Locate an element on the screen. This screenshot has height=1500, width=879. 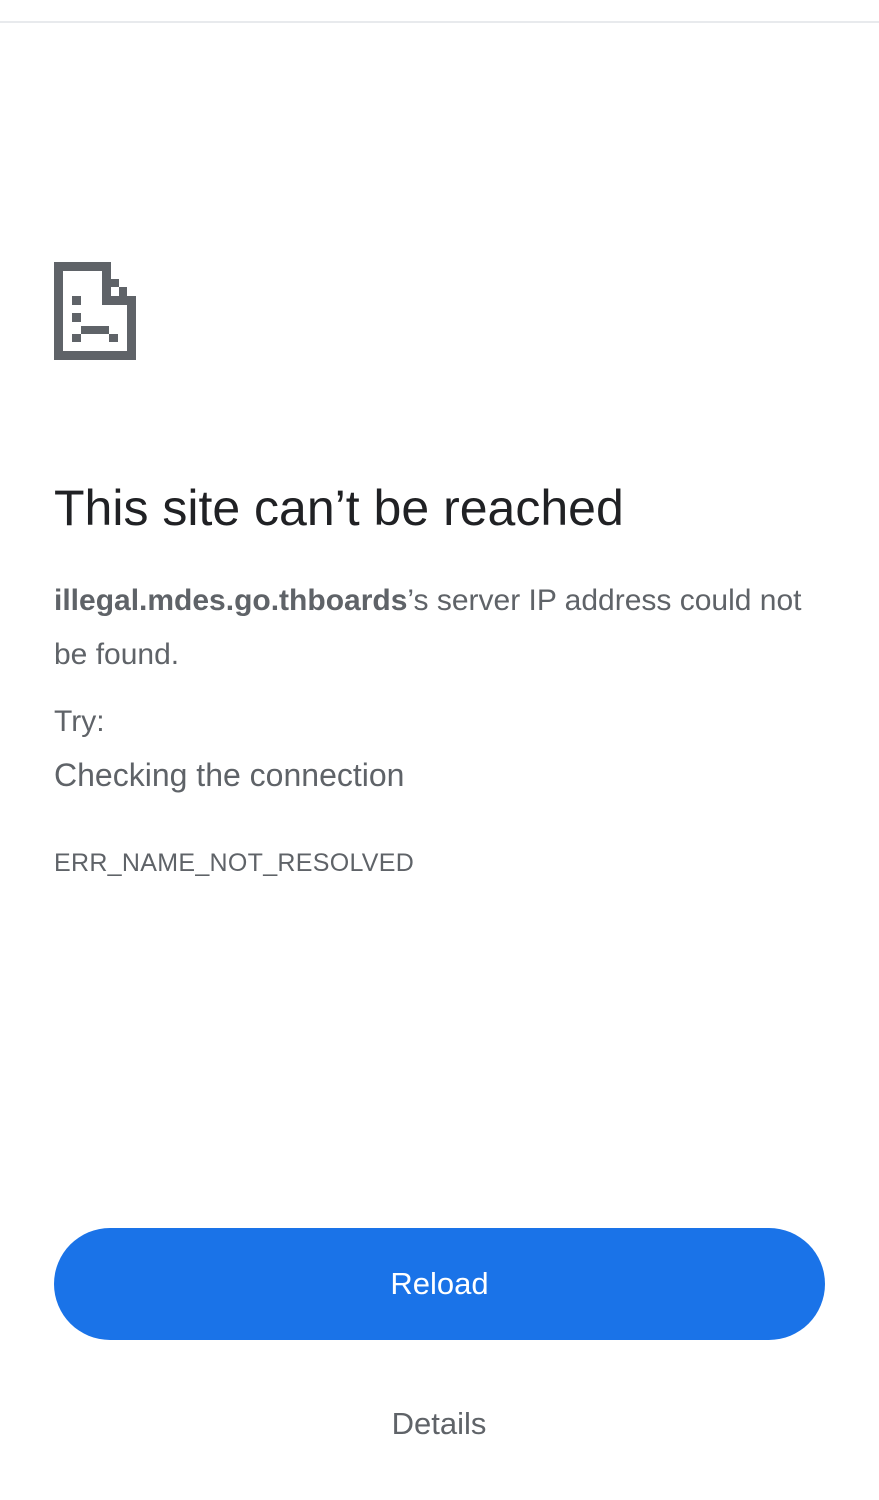
reload-button: Reload is located at coordinates (439, 1284).